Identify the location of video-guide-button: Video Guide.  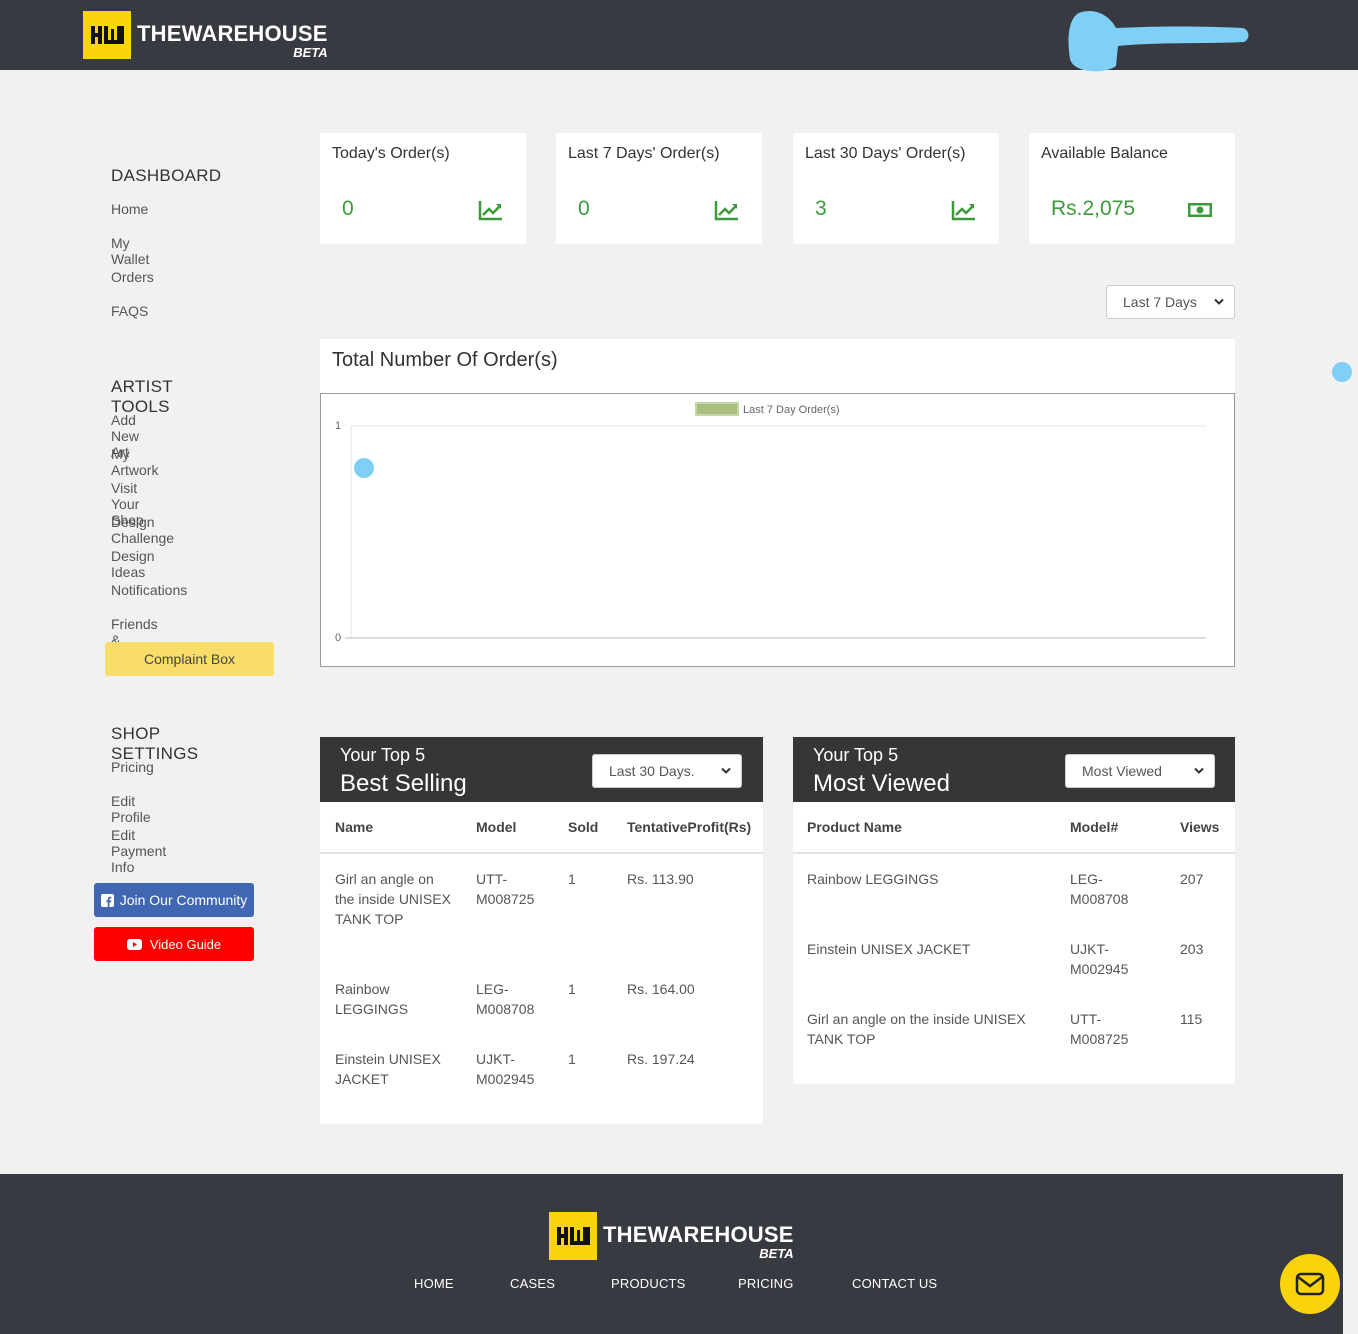
(174, 944).